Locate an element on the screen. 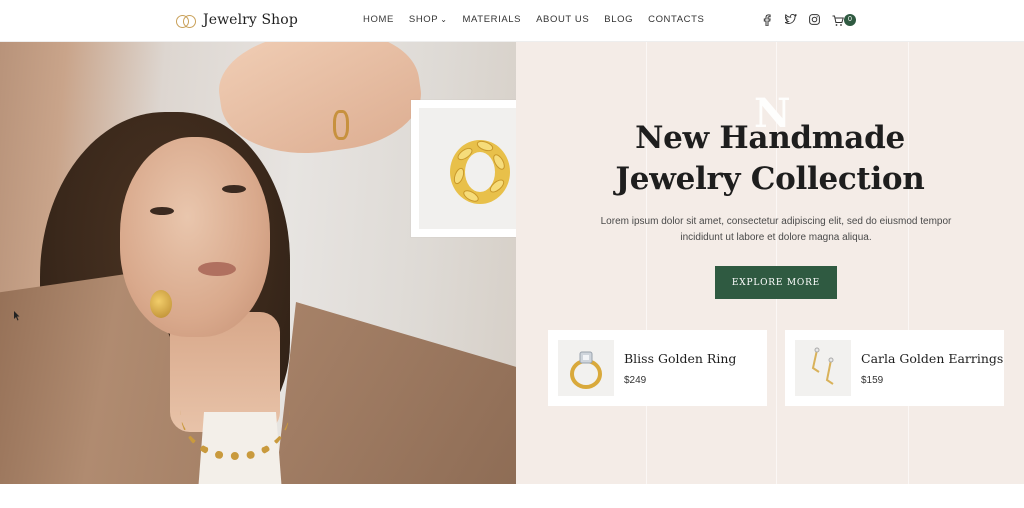 Image resolution: width=1024 pixels, height=508 pixels. product-thumb-ring is located at coordinates (586, 368).